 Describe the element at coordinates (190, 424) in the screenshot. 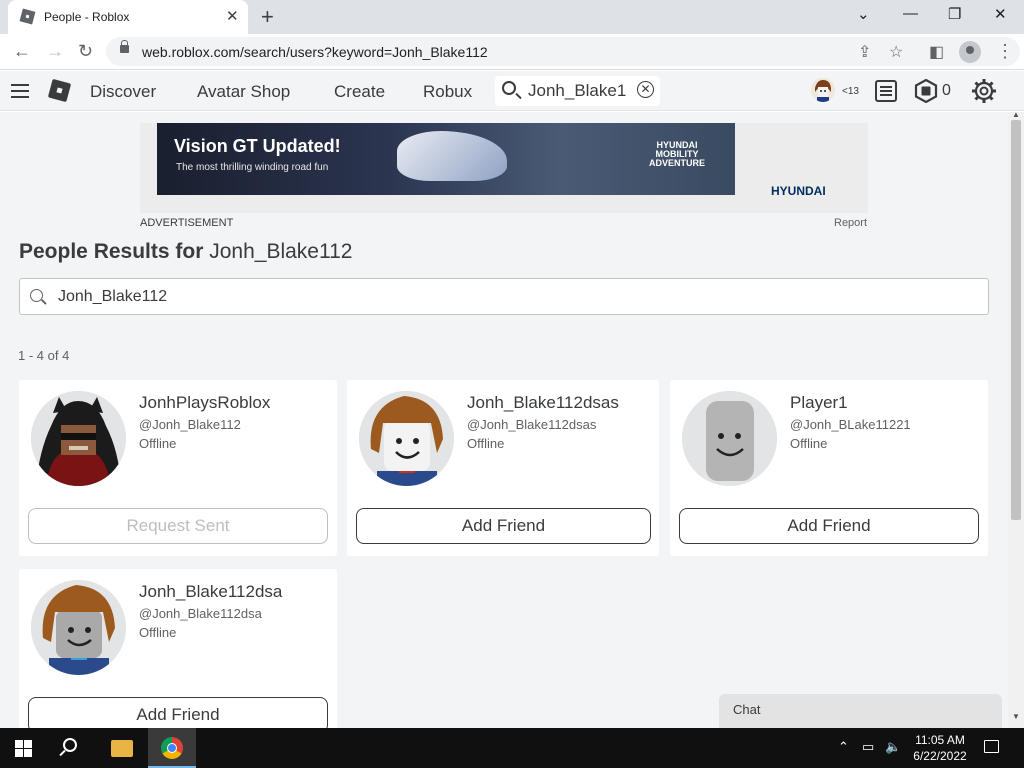

I see `user-username: @Jonh_Blake112` at that location.